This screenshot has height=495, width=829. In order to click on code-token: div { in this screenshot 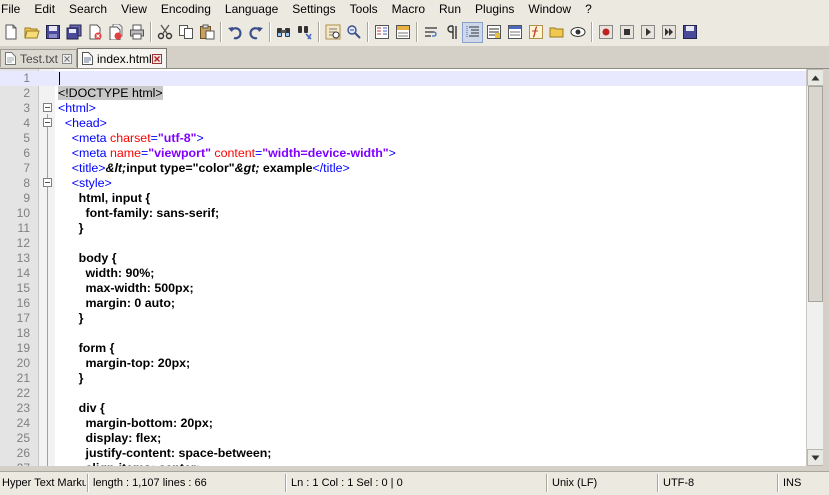, I will do `click(81, 408)`.